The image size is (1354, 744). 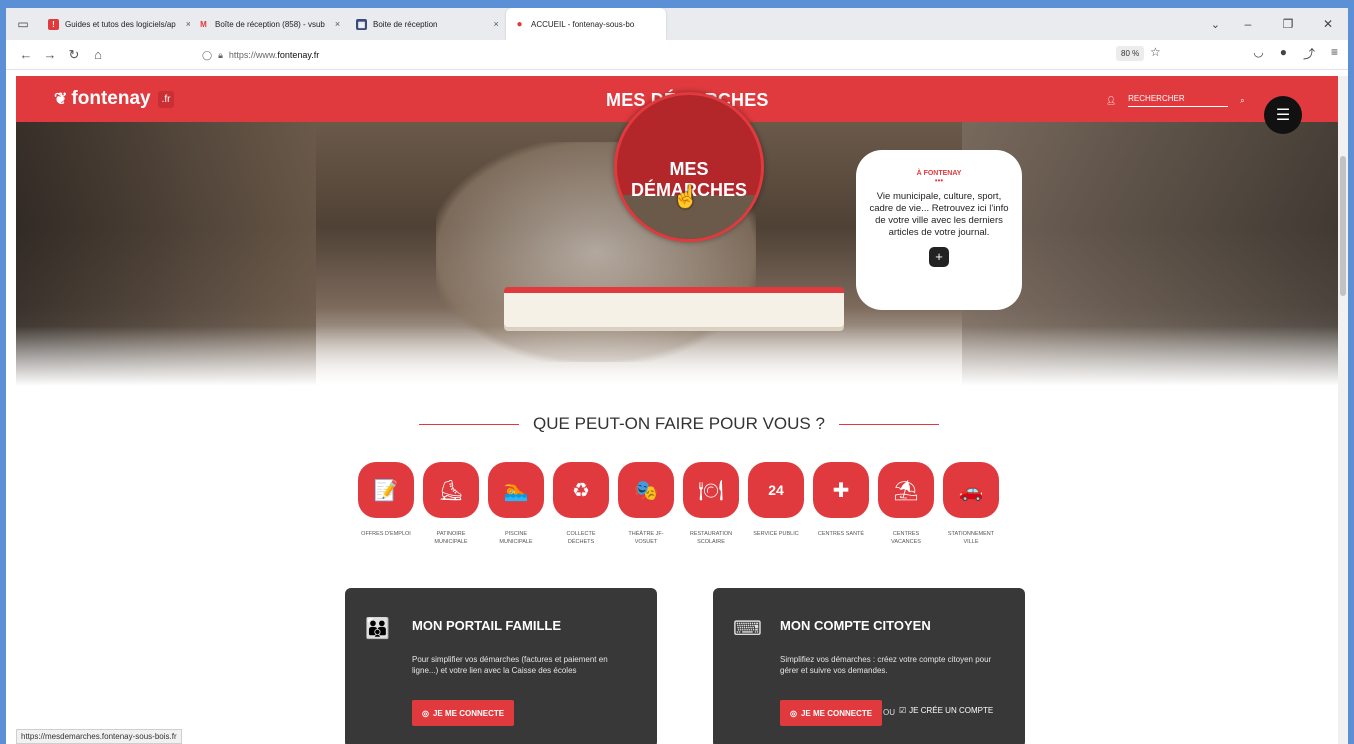 What do you see at coordinates (686, 196) in the screenshot?
I see `hand-cursor-icon: ☝` at bounding box center [686, 196].